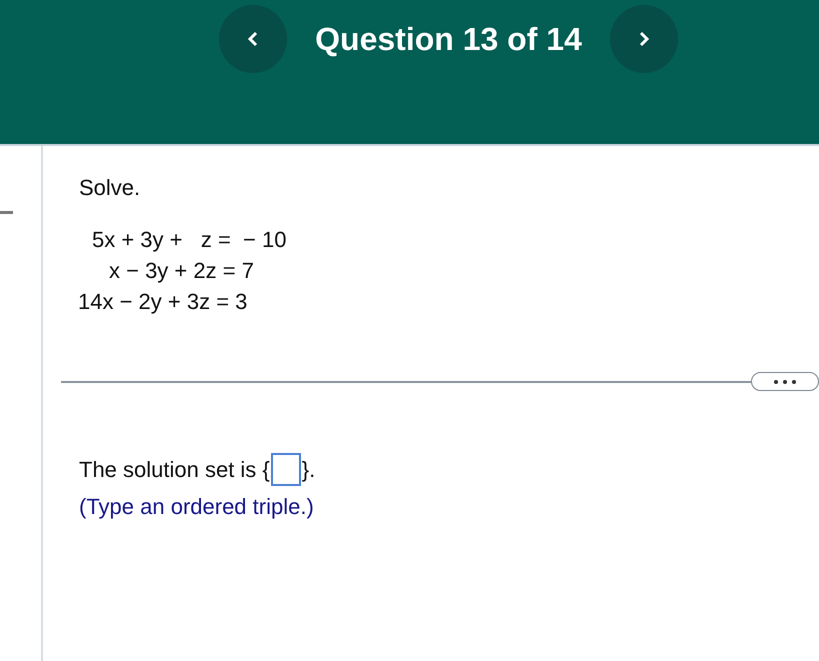 This screenshot has height=661, width=819. Describe the element at coordinates (189, 239) in the screenshot. I see `equation: 5x + 3y + z = − 10` at that location.